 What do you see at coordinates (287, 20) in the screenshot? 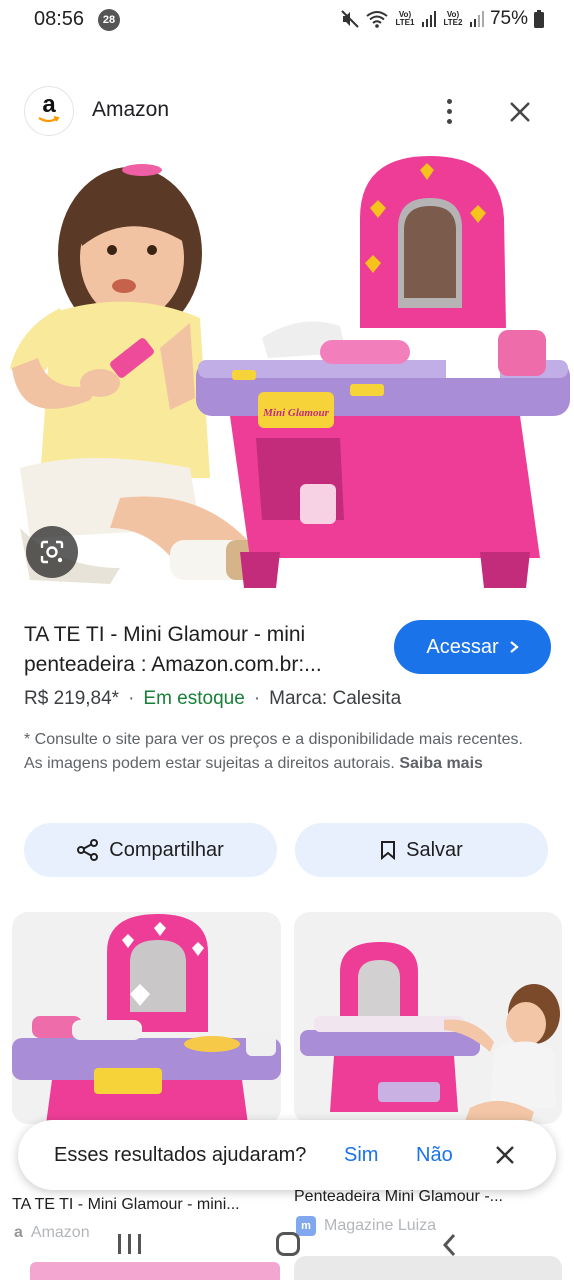
I see `status-bar: 08:56 28 Vo) LTE1 Vo) LTE2 75%` at bounding box center [287, 20].